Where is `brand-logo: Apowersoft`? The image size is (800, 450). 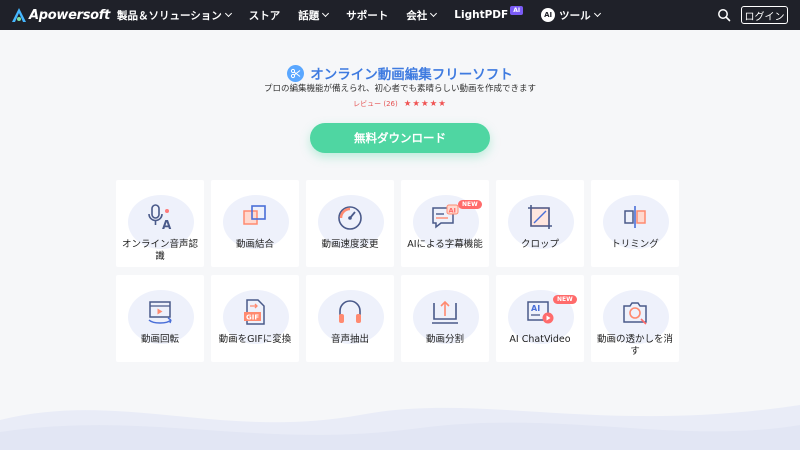
brand-logo: Apowersoft is located at coordinates (64, 15).